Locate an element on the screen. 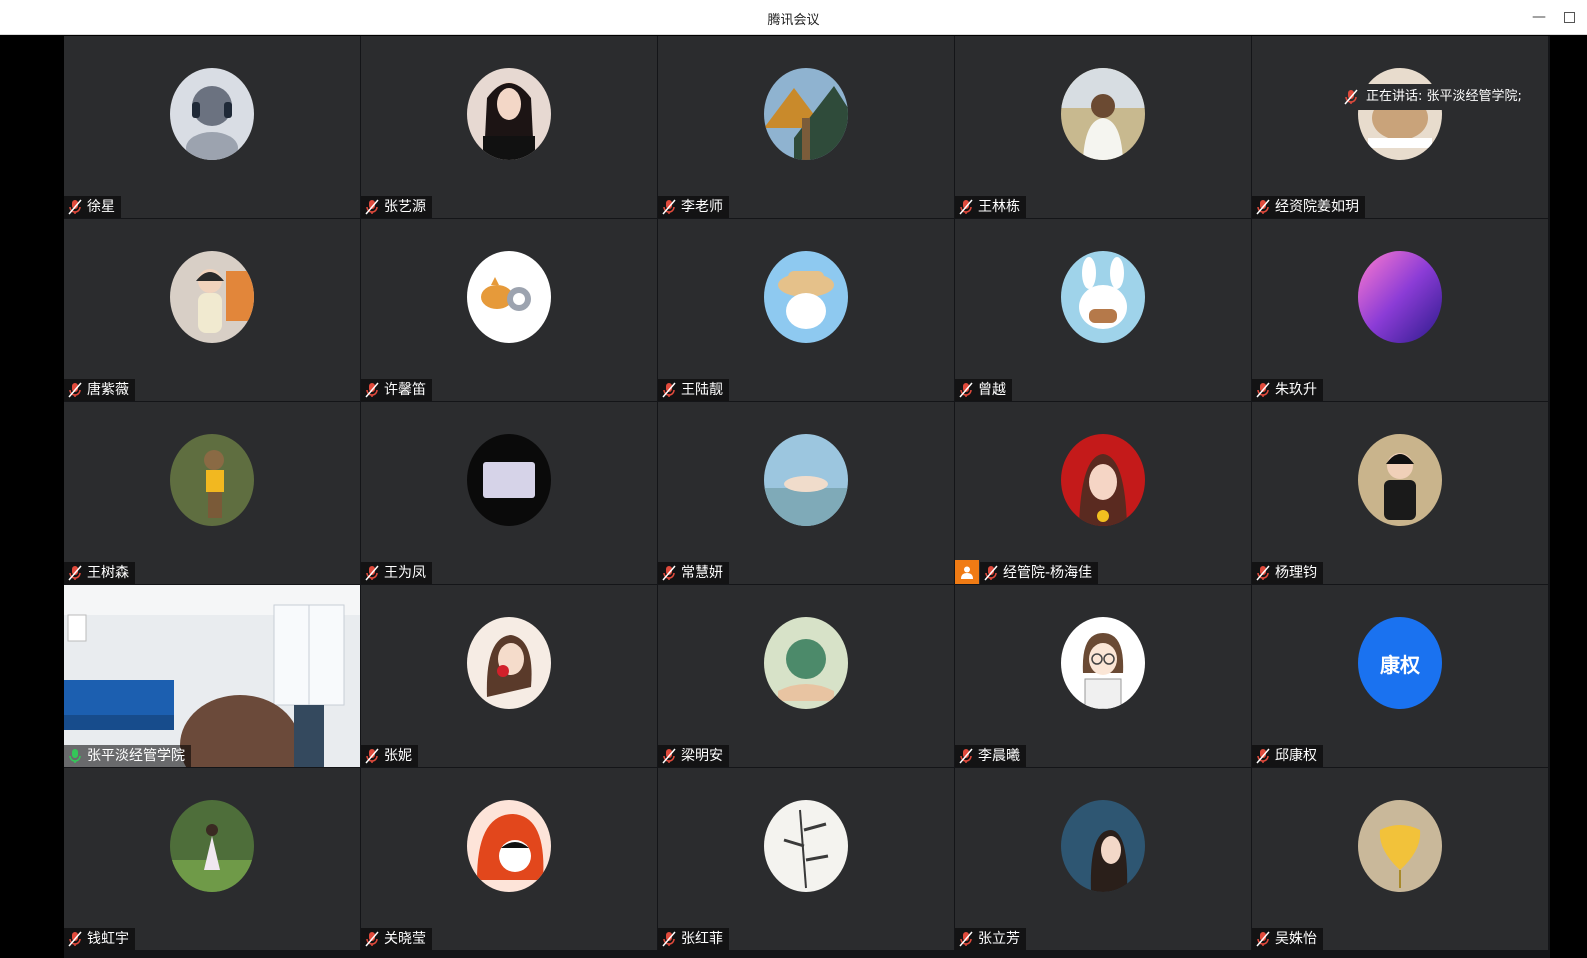 The image size is (1587, 958). title-bar: 腾讯会议 — is located at coordinates (793, 17).